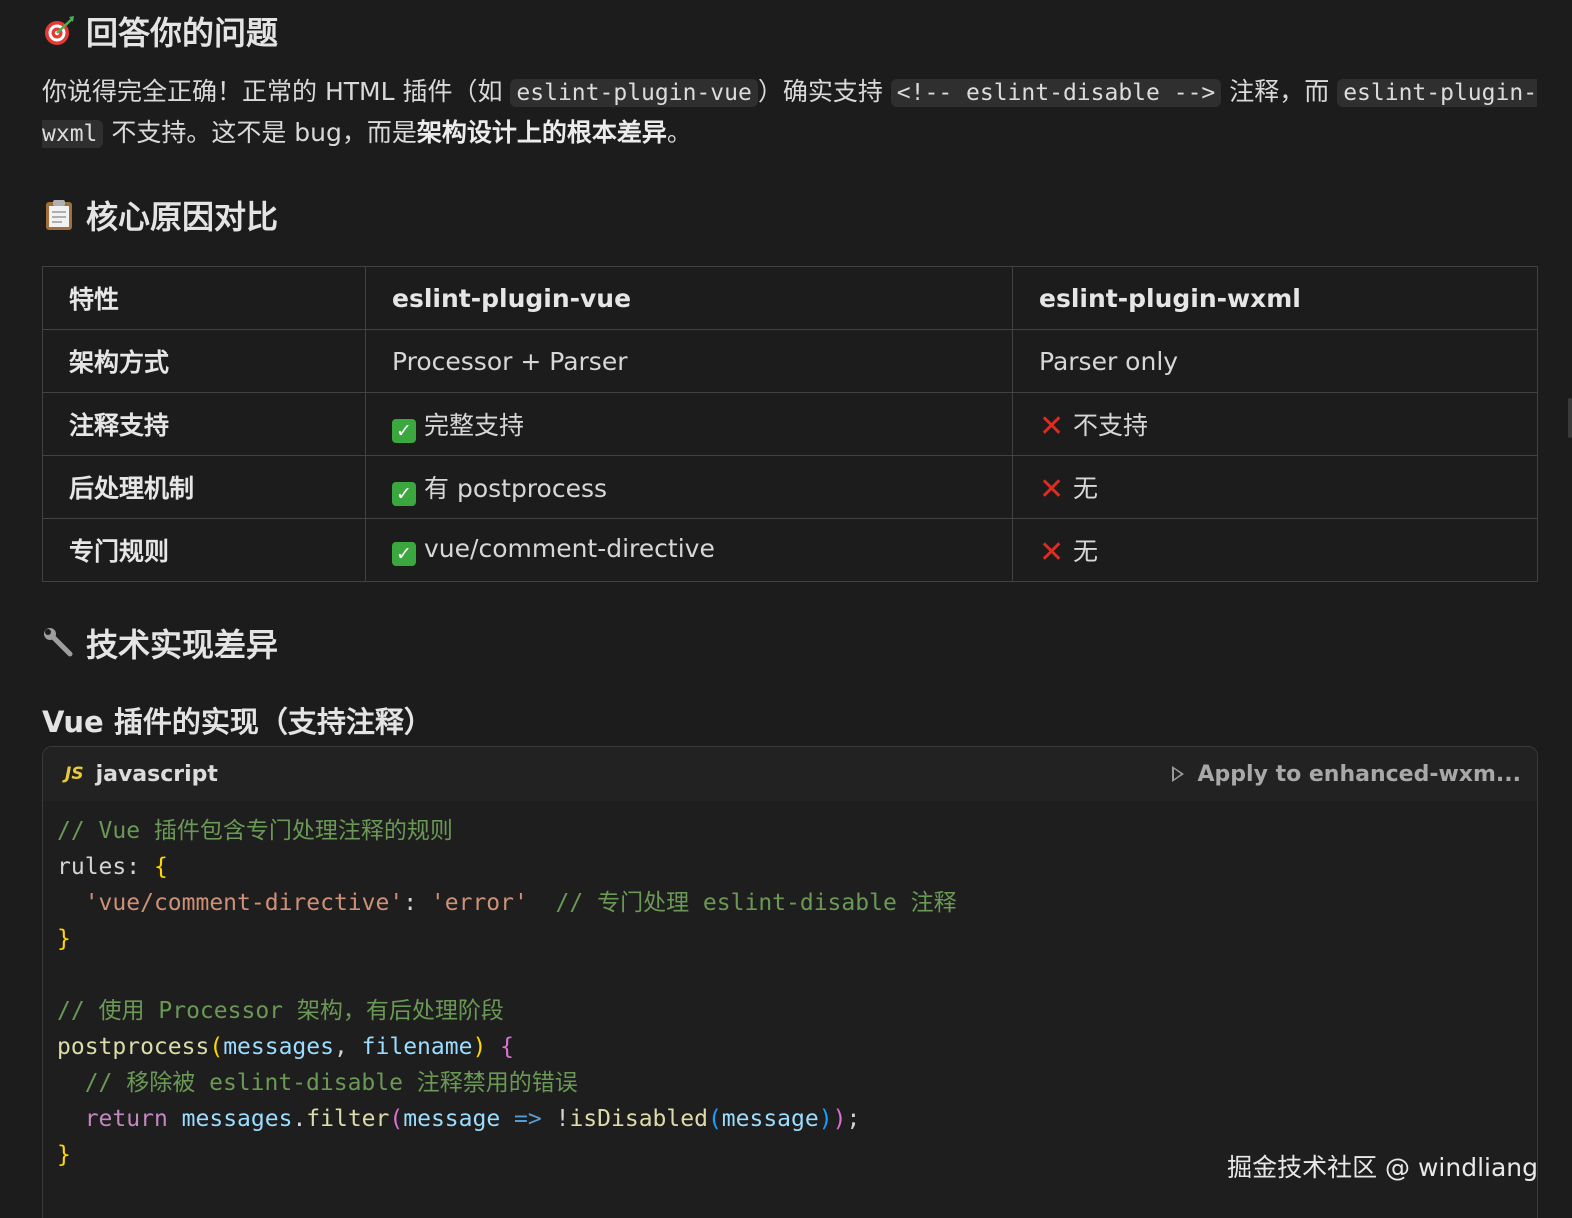  What do you see at coordinates (204, 361) in the screenshot?
I see `table-cell-feature: 架构方式` at bounding box center [204, 361].